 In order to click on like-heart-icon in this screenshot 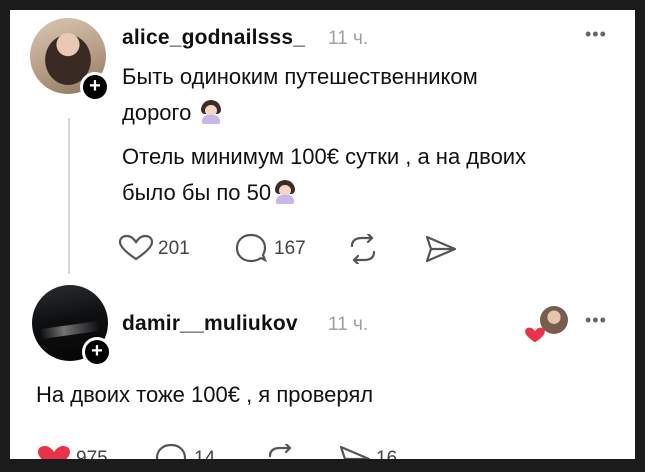, I will do `click(136, 248)`.